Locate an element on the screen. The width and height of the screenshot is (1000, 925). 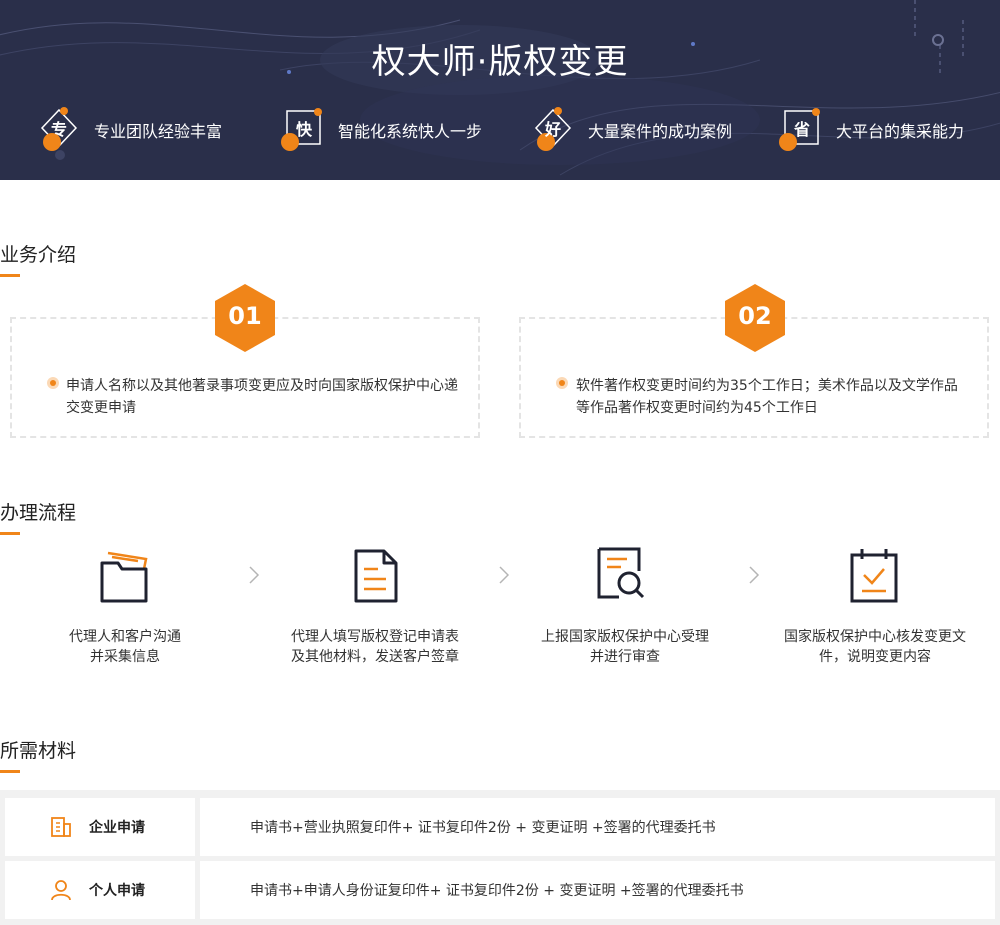
materials-title-underline is located at coordinates (10, 771).